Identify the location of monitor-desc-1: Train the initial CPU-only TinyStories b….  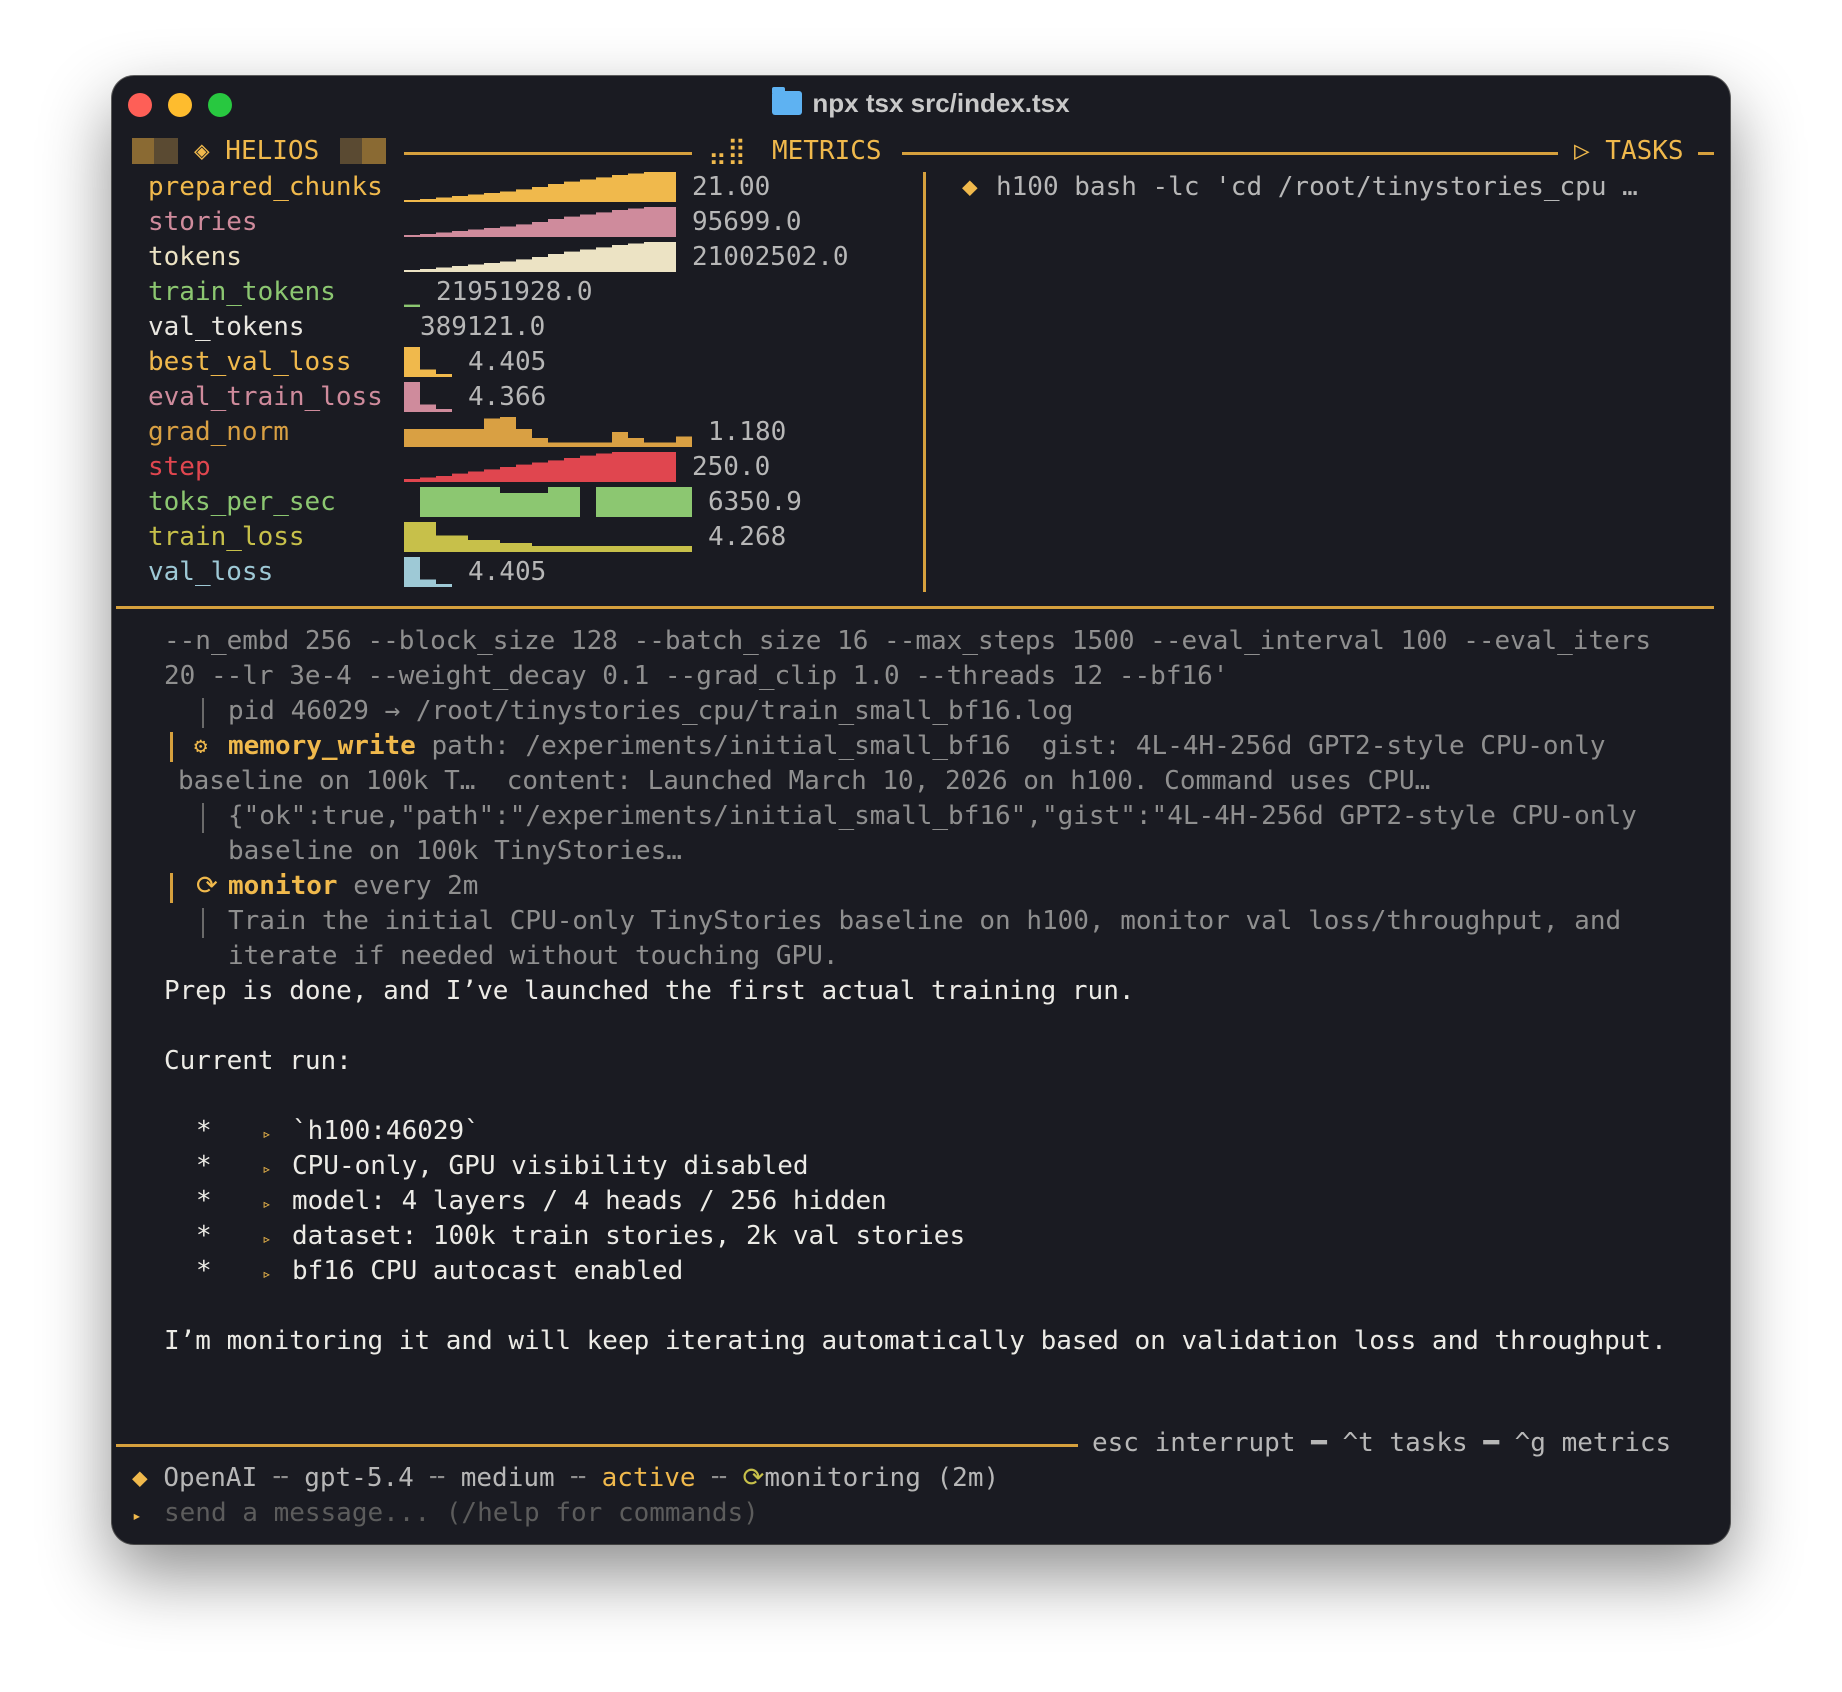
(925, 921).